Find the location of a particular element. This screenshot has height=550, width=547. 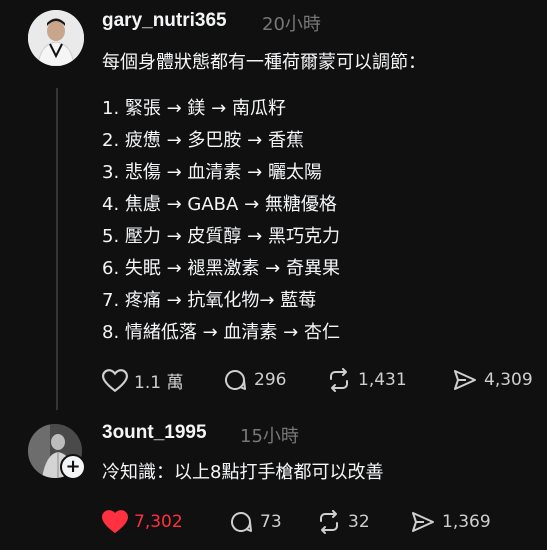

username: 3ount_1995 is located at coordinates (154, 433).